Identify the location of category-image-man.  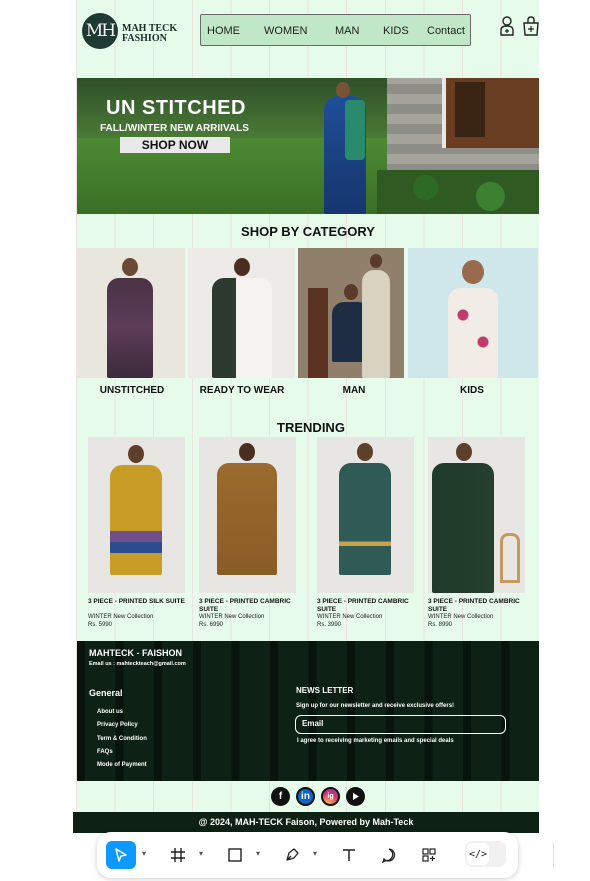
(351, 313).